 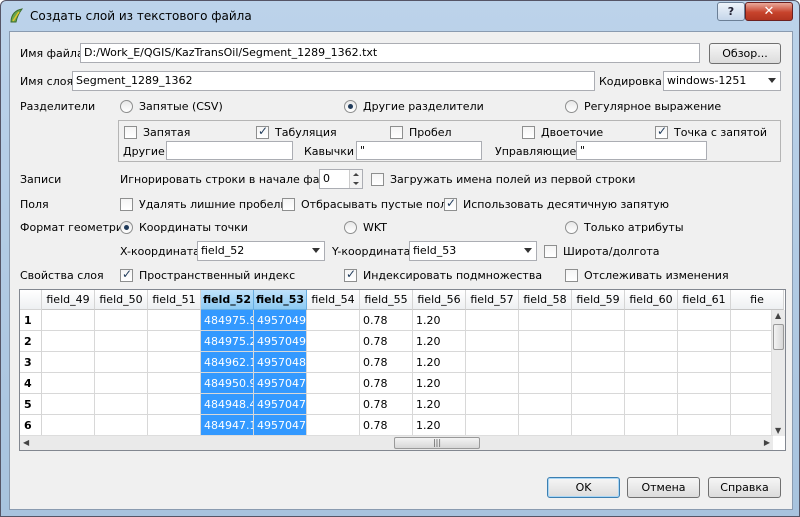 What do you see at coordinates (31, 425) in the screenshot?
I see `row-header: 6` at bounding box center [31, 425].